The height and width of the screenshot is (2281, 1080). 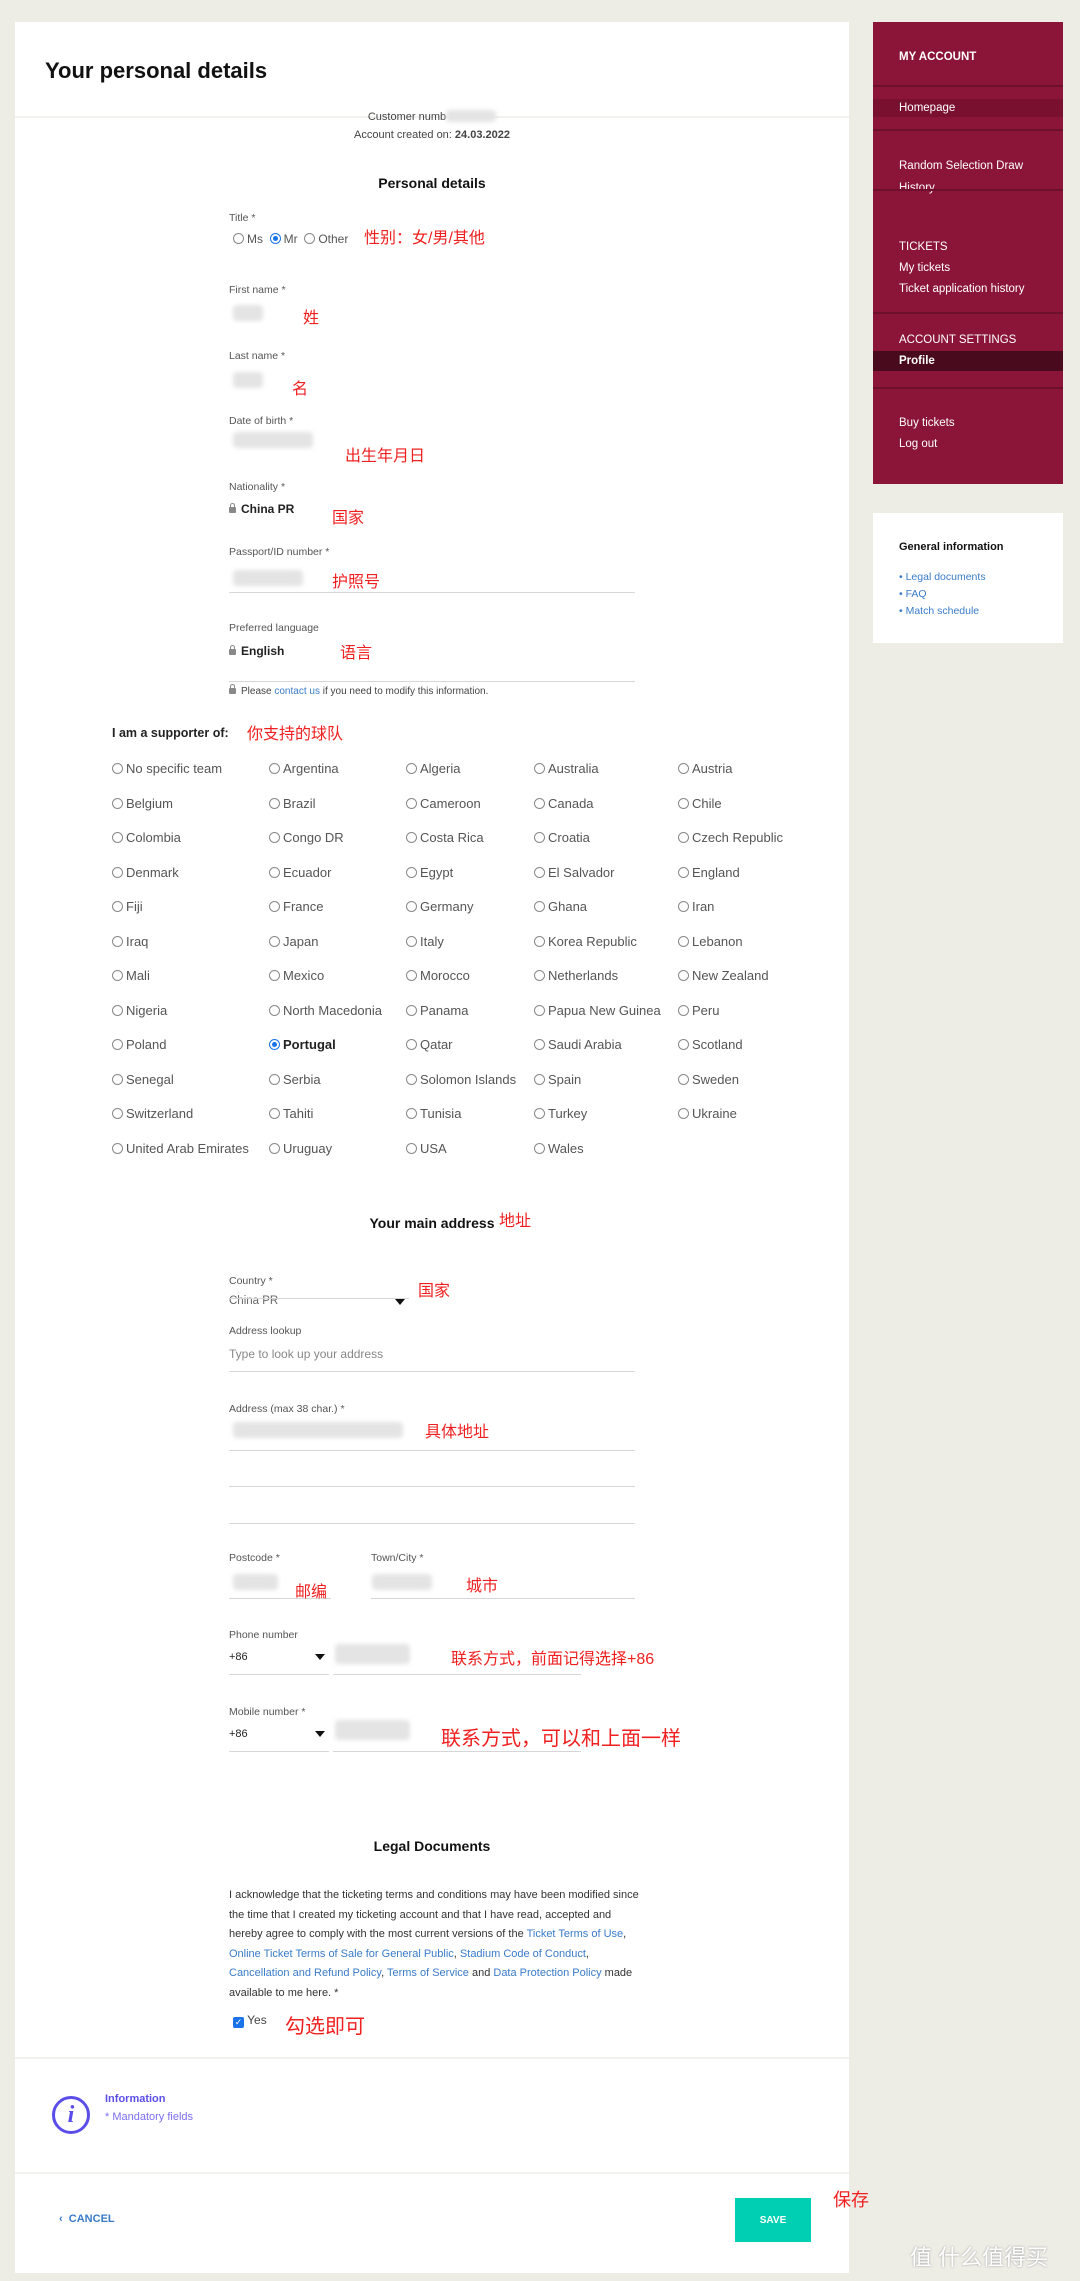 What do you see at coordinates (557, 1079) in the screenshot?
I see `team-option: Spain` at bounding box center [557, 1079].